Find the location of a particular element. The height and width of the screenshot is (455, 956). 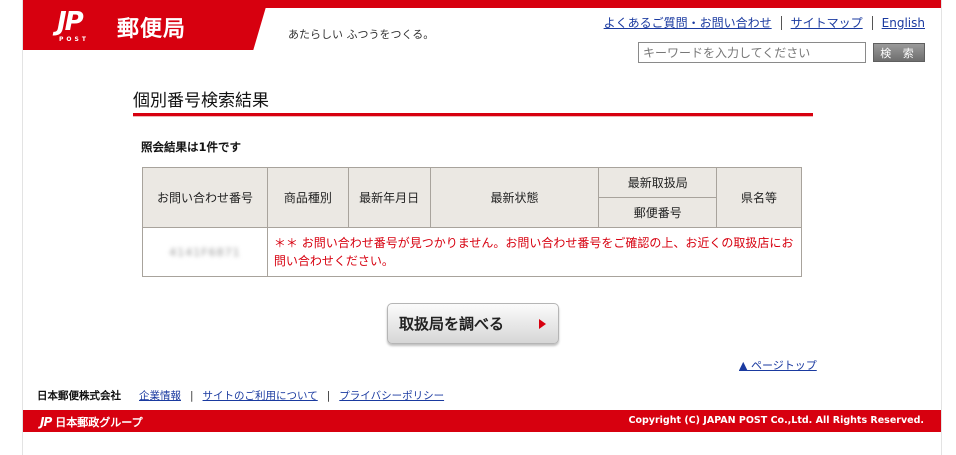

japan-post-group-logo: JP 日本郵政グループ is located at coordinates (91, 422).